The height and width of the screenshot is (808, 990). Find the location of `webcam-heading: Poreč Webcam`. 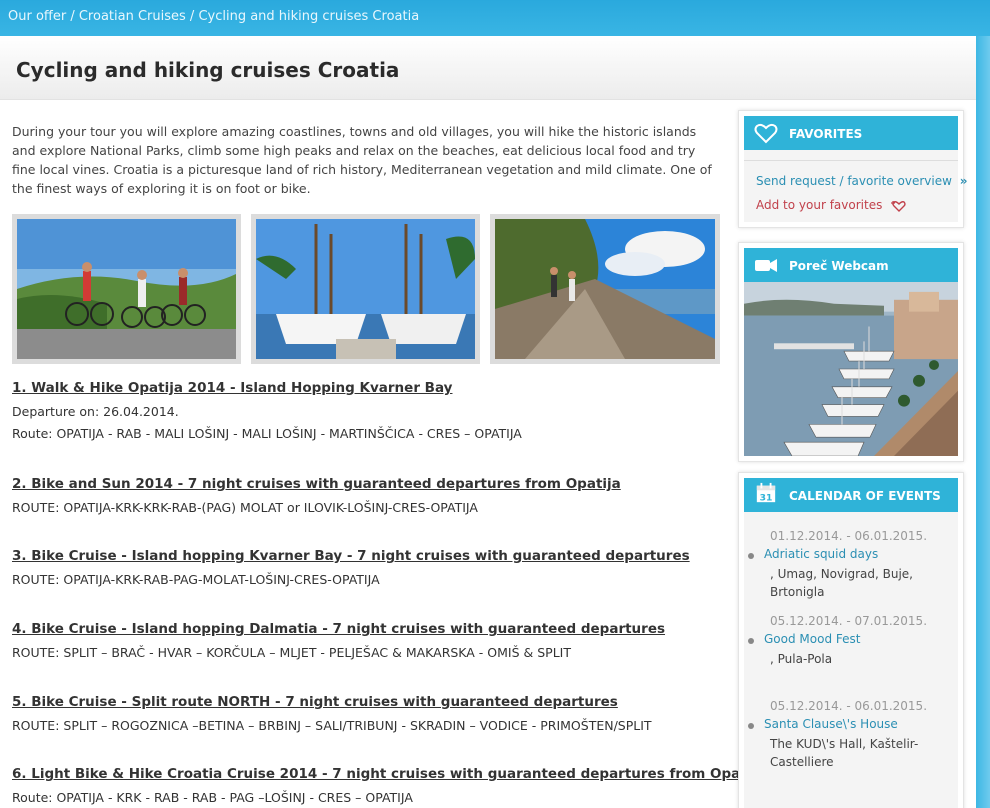

webcam-heading: Poreč Webcam is located at coordinates (839, 266).